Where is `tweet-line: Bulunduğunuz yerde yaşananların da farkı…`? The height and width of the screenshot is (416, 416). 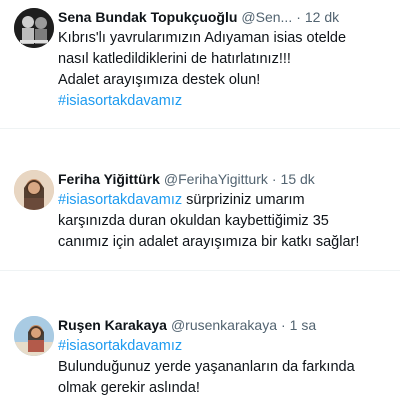 tweet-line: Bulunduğunuz yerde yaşananların da farkı… is located at coordinates (206, 367).